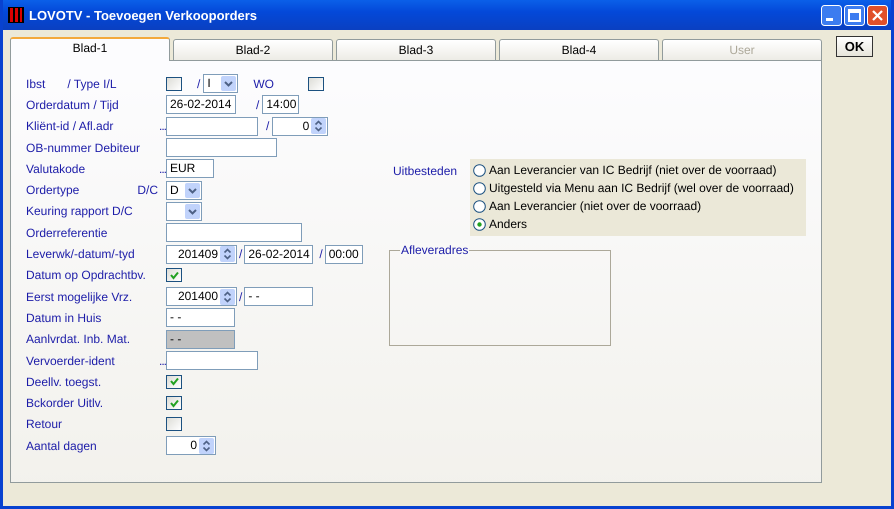  What do you see at coordinates (16, 15) in the screenshot?
I see `app-icon` at bounding box center [16, 15].